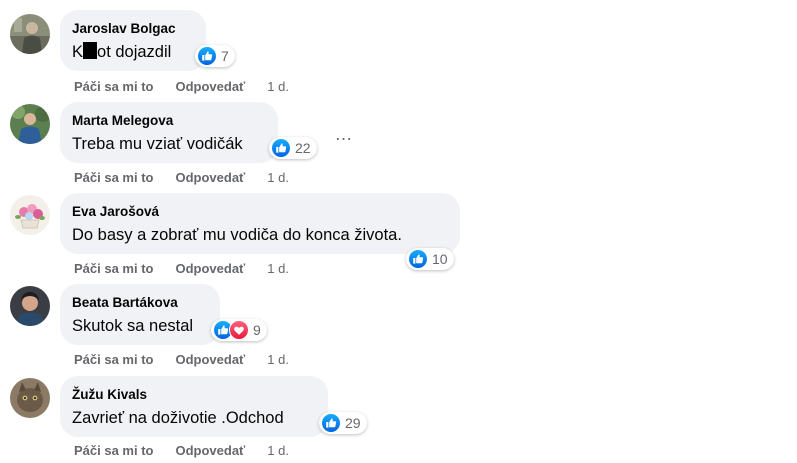 The image size is (797, 463). I want to click on comment-author: Jaroslav Bolgac, so click(133, 28).